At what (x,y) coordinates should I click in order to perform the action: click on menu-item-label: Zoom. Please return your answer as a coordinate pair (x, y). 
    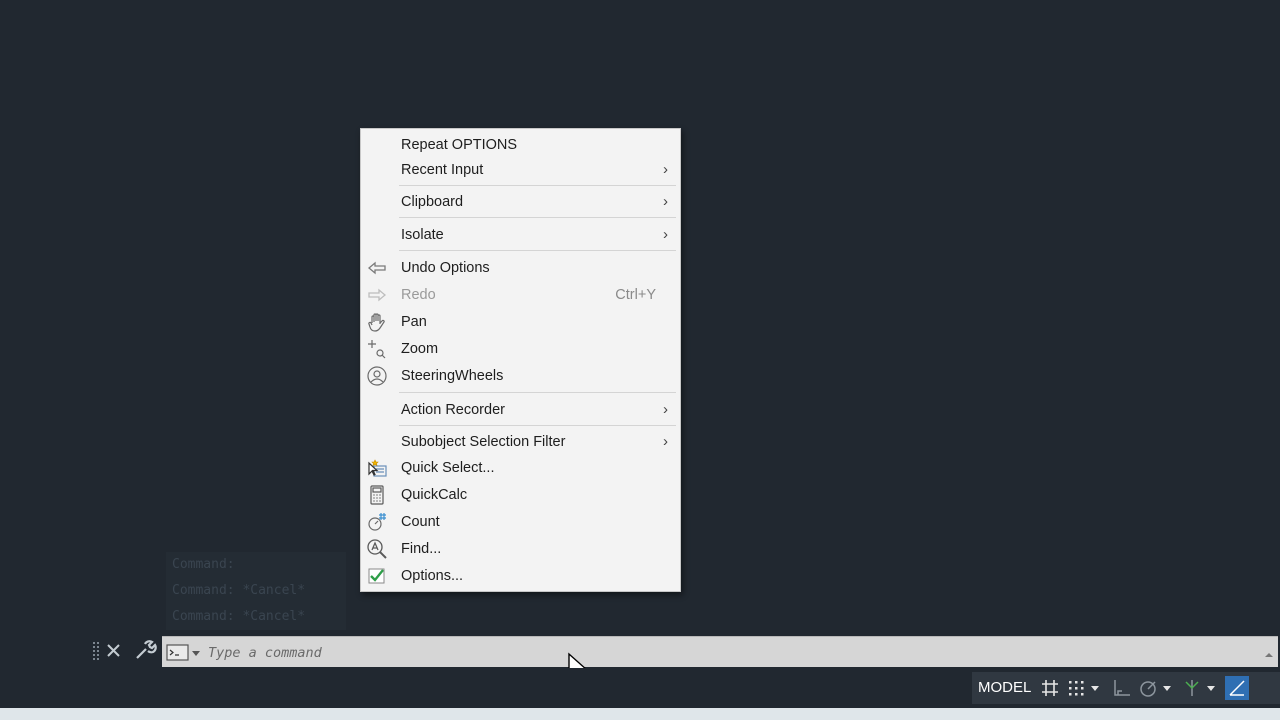
    Looking at the image, I should click on (420, 349).